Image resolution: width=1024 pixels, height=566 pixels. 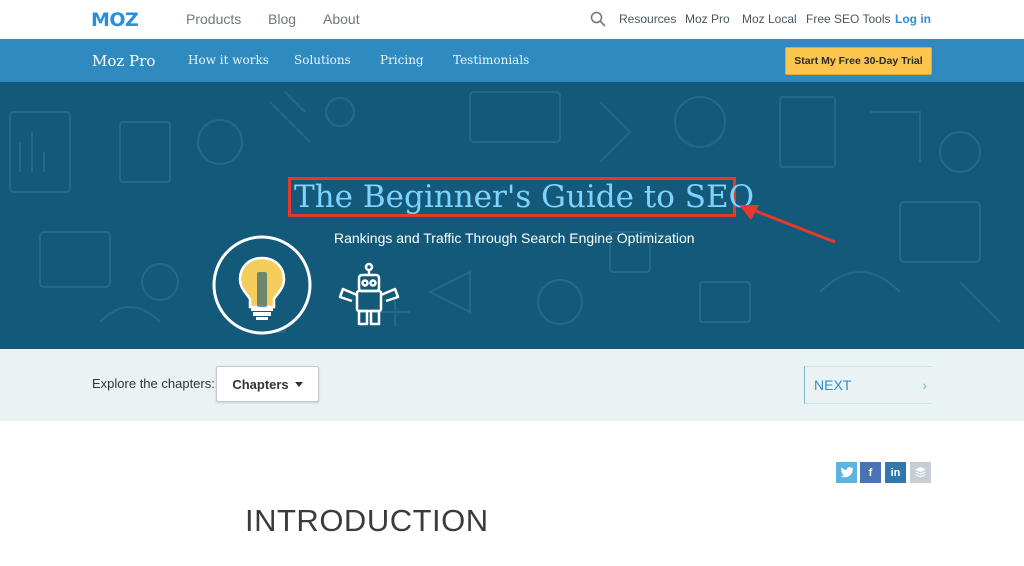 What do you see at coordinates (491, 60) in the screenshot?
I see `subnav-testimonials: Testimonials` at bounding box center [491, 60].